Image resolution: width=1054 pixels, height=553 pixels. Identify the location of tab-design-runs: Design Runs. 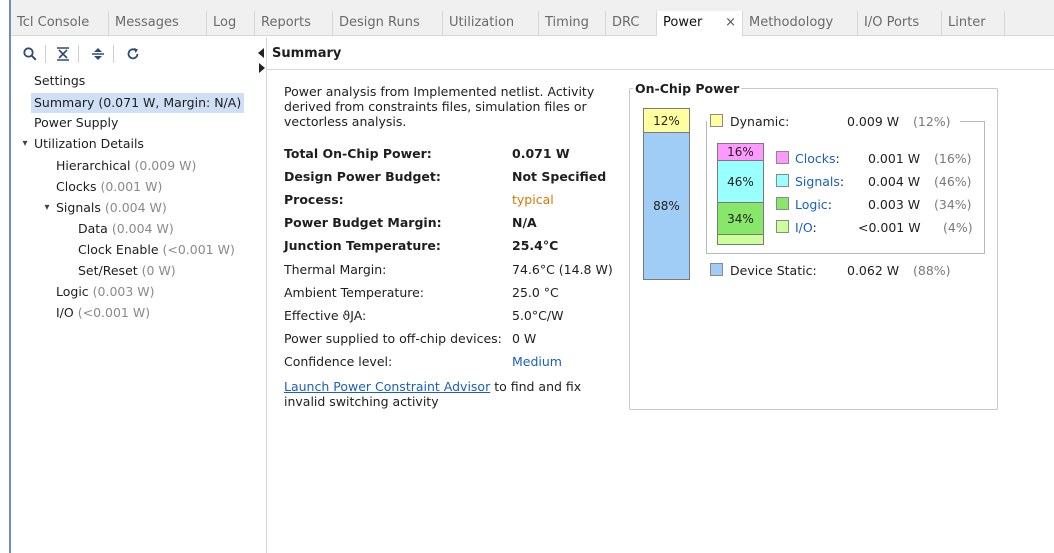
(388, 23).